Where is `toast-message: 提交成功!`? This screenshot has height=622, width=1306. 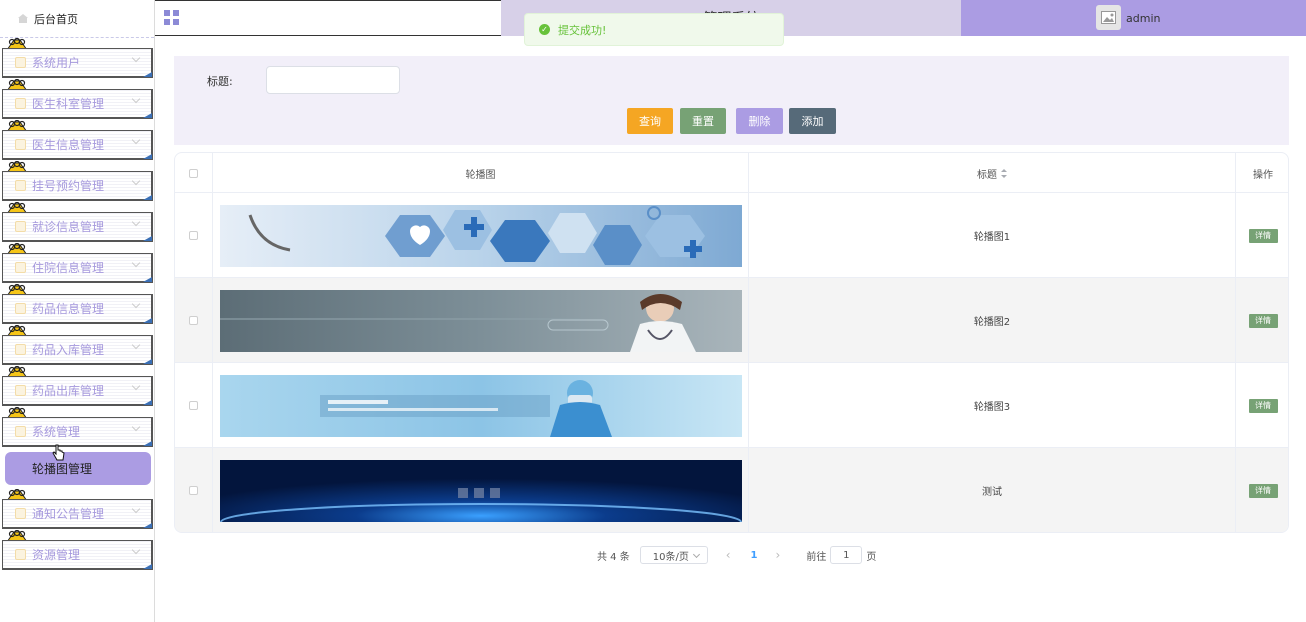
toast-message: 提交成功! is located at coordinates (582, 30).